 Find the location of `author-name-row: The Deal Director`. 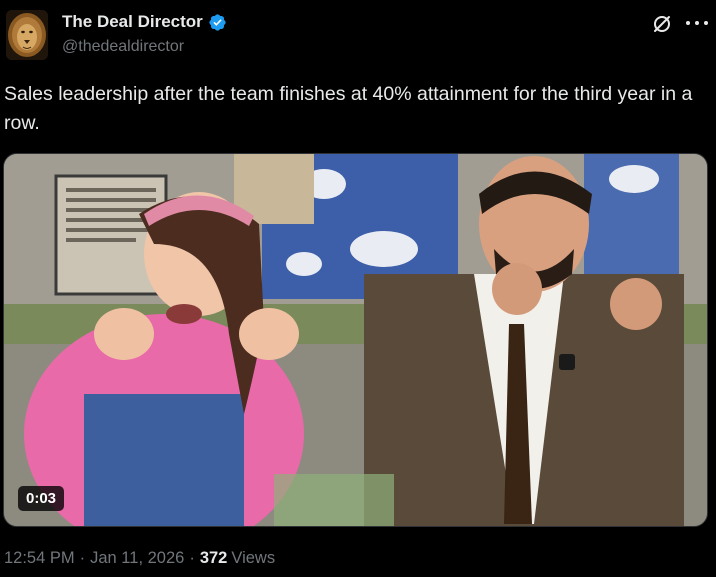

author-name-row: The Deal Director is located at coordinates (144, 22).